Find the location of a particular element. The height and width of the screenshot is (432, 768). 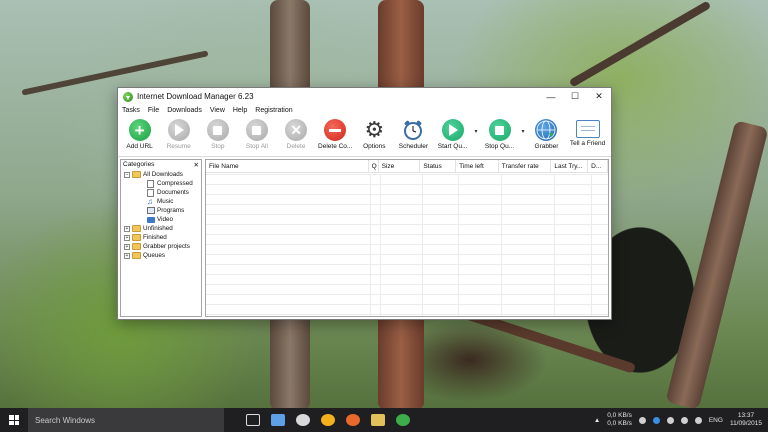

idm-taskbar-icon is located at coordinates (403, 420).